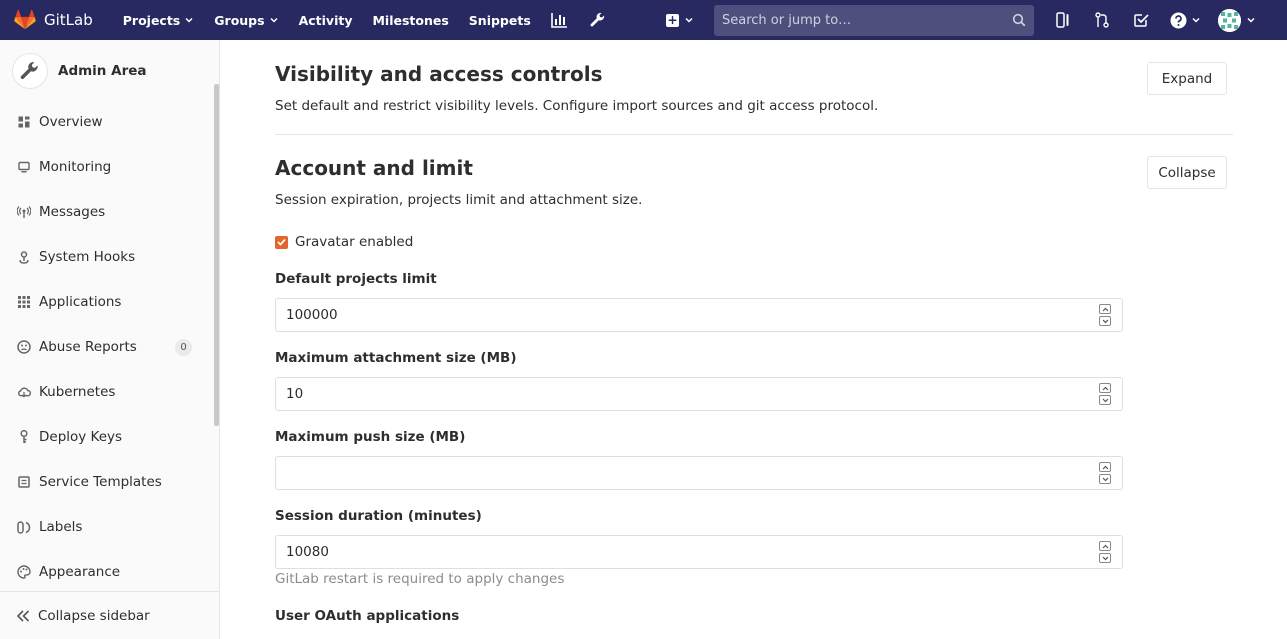 Image resolution: width=1287 pixels, height=639 pixels. I want to click on sidebar-item-label: Deploy Keys, so click(81, 437).